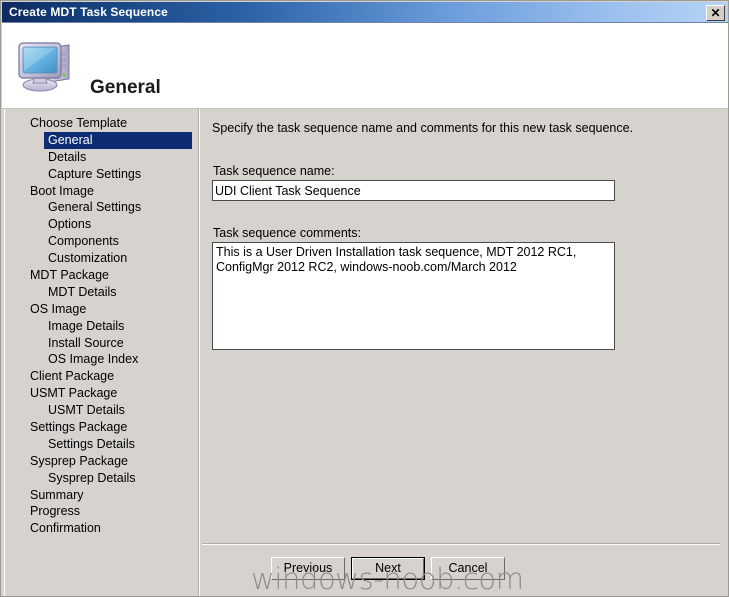 The height and width of the screenshot is (597, 729). What do you see at coordinates (101, 241) in the screenshot?
I see `sidebar-item-components: Components` at bounding box center [101, 241].